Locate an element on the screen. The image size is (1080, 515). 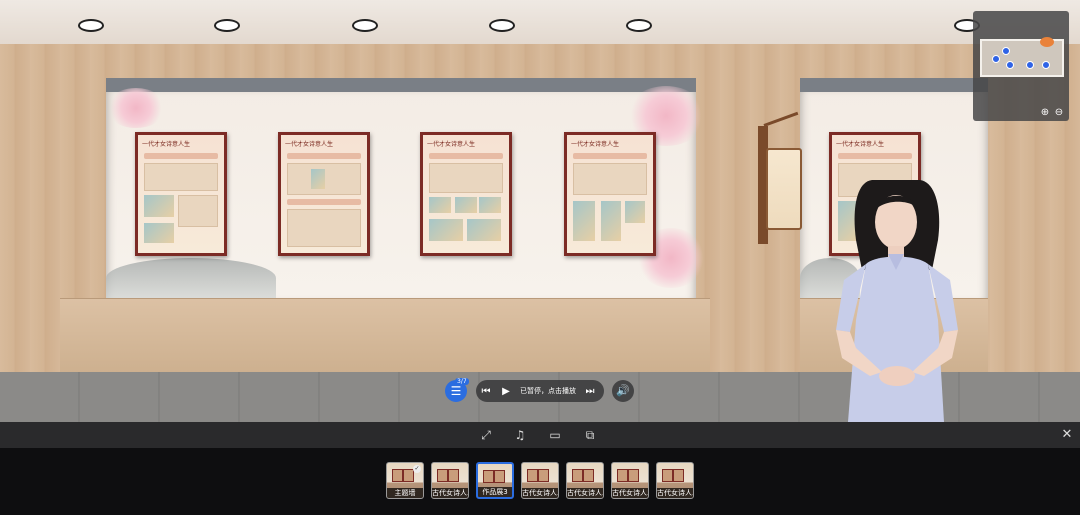
play-icon: ▶ is located at coordinates (506, 391).